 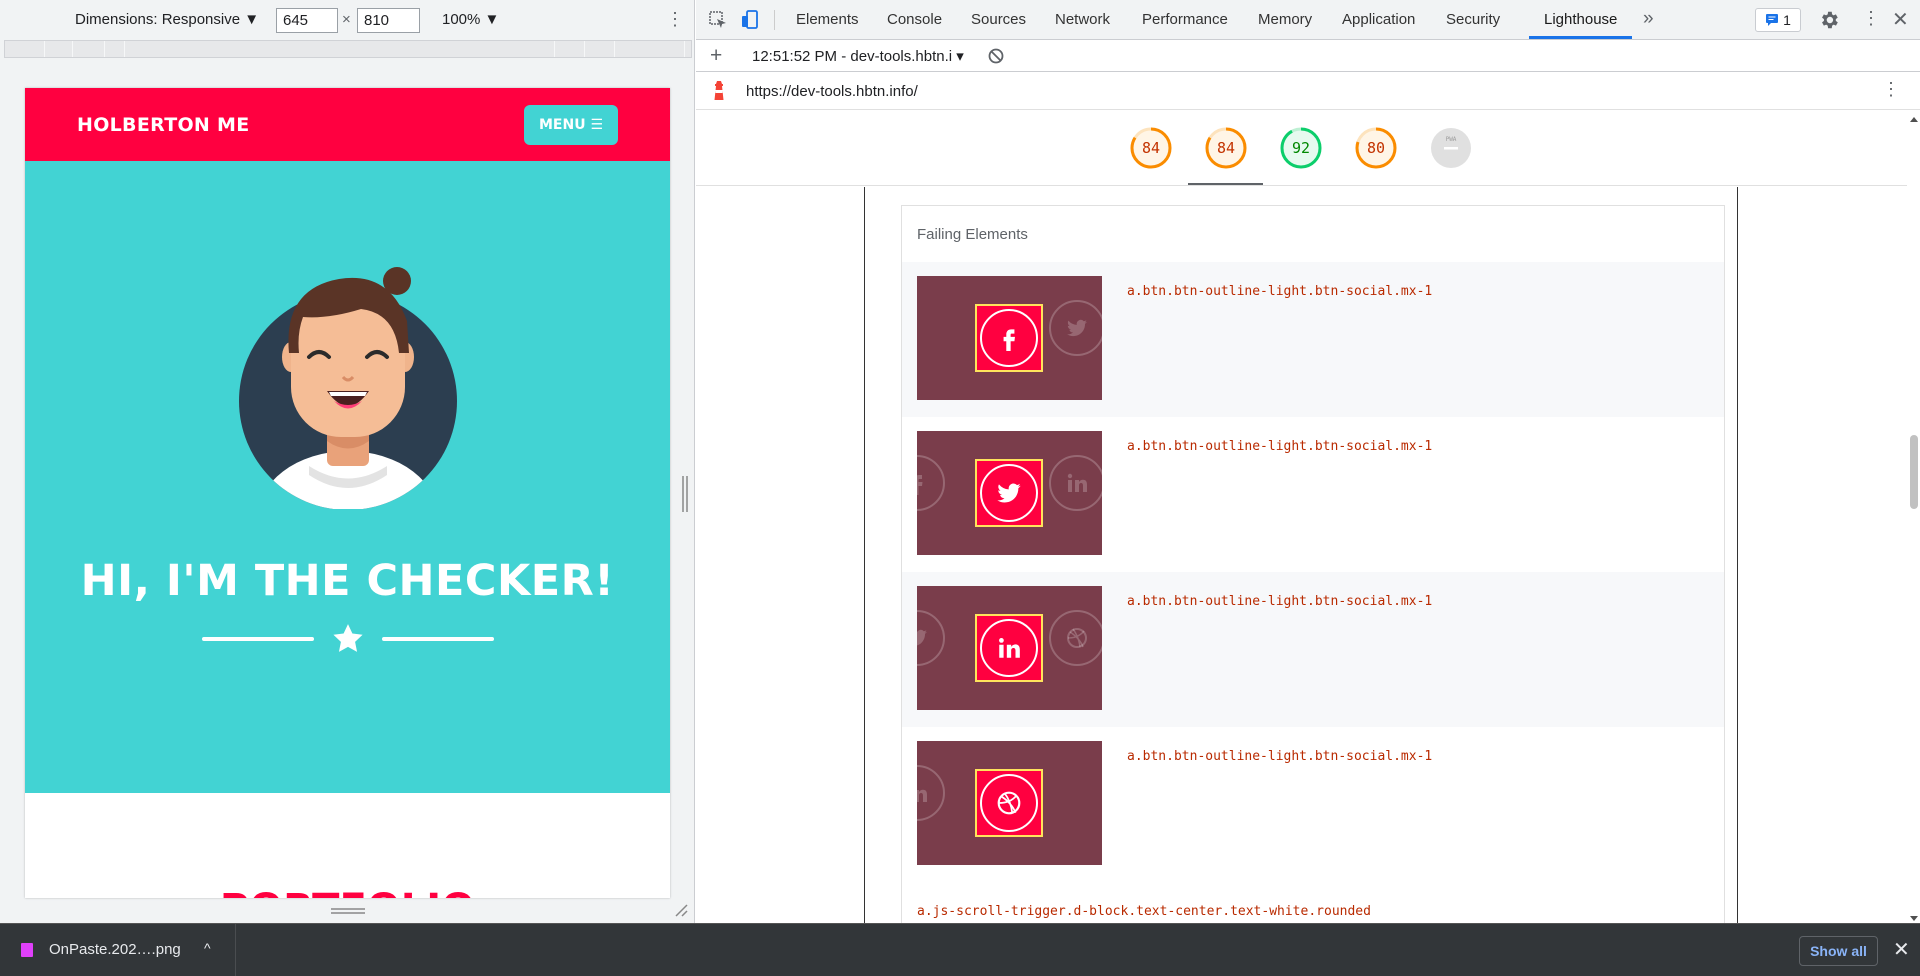 I want to click on portfolio-heading: PORTFOLIO, so click(x=347, y=892).